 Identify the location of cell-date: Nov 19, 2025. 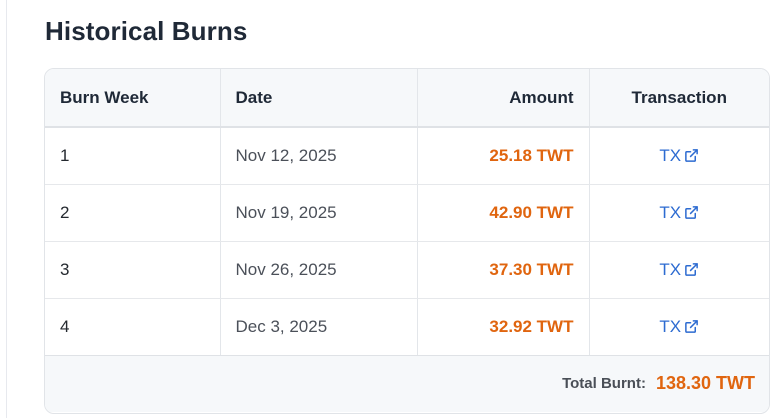
(318, 213).